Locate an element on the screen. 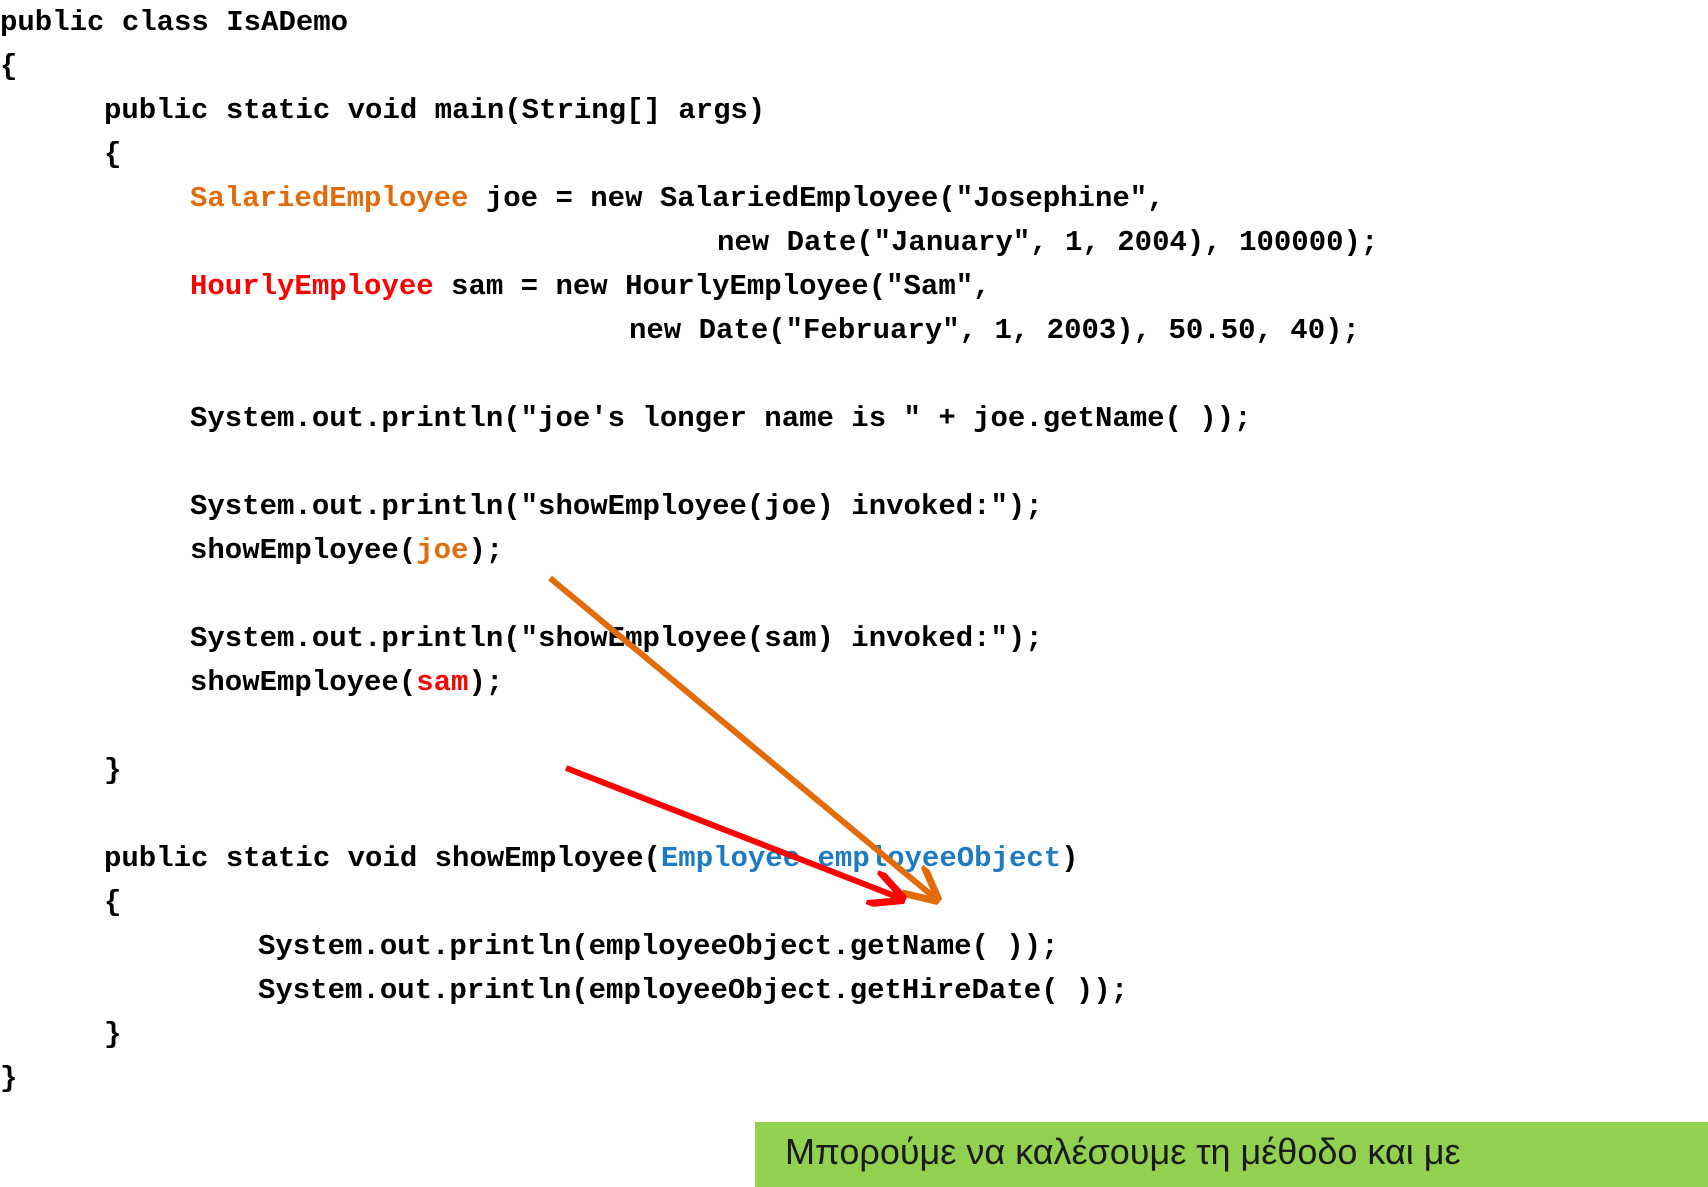  note-text: Μπορούμε να καλέσουμε τη μέθοδο και με is located at coordinates (1123, 1151).